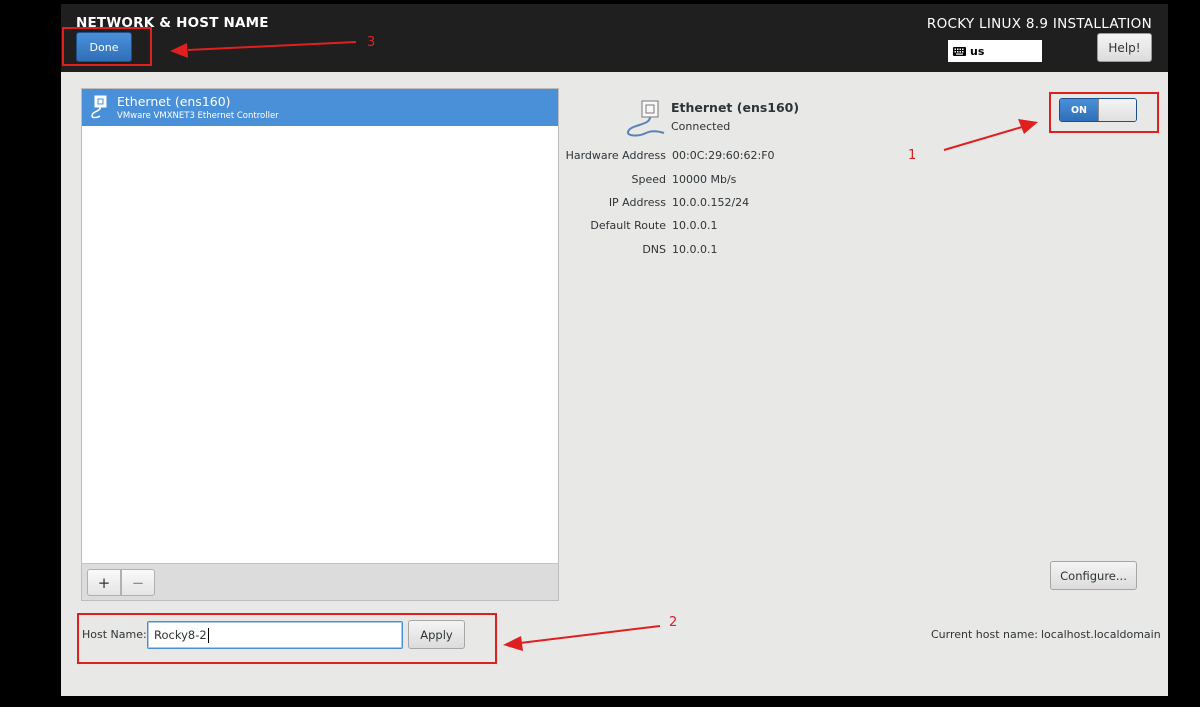 The width and height of the screenshot is (1200, 707). Describe the element at coordinates (912, 155) in the screenshot. I see `annotation-number-1: 1` at that location.